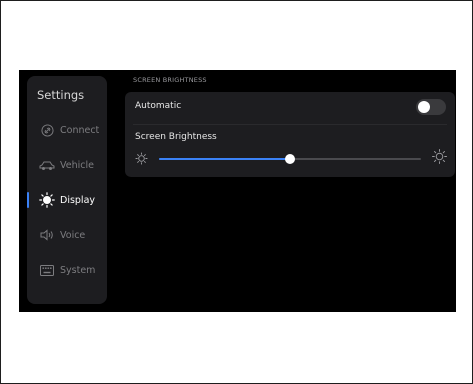 The width and height of the screenshot is (473, 384). I want to click on toggle-knob, so click(424, 107).